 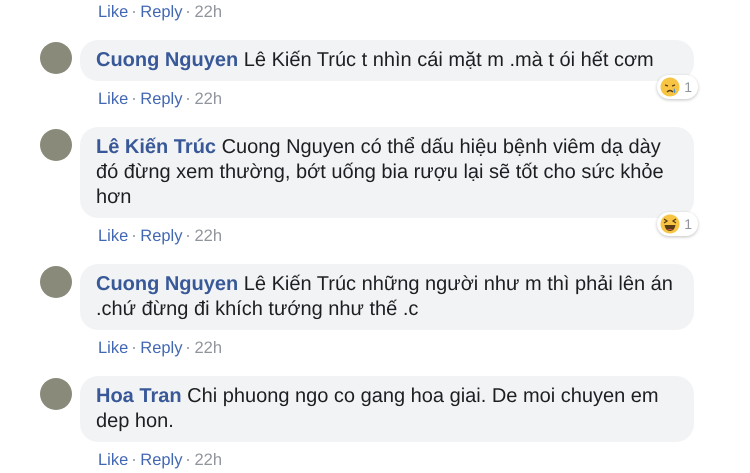 What do you see at coordinates (156, 147) in the screenshot?
I see `author-link: Lê Kiến Trúc` at bounding box center [156, 147].